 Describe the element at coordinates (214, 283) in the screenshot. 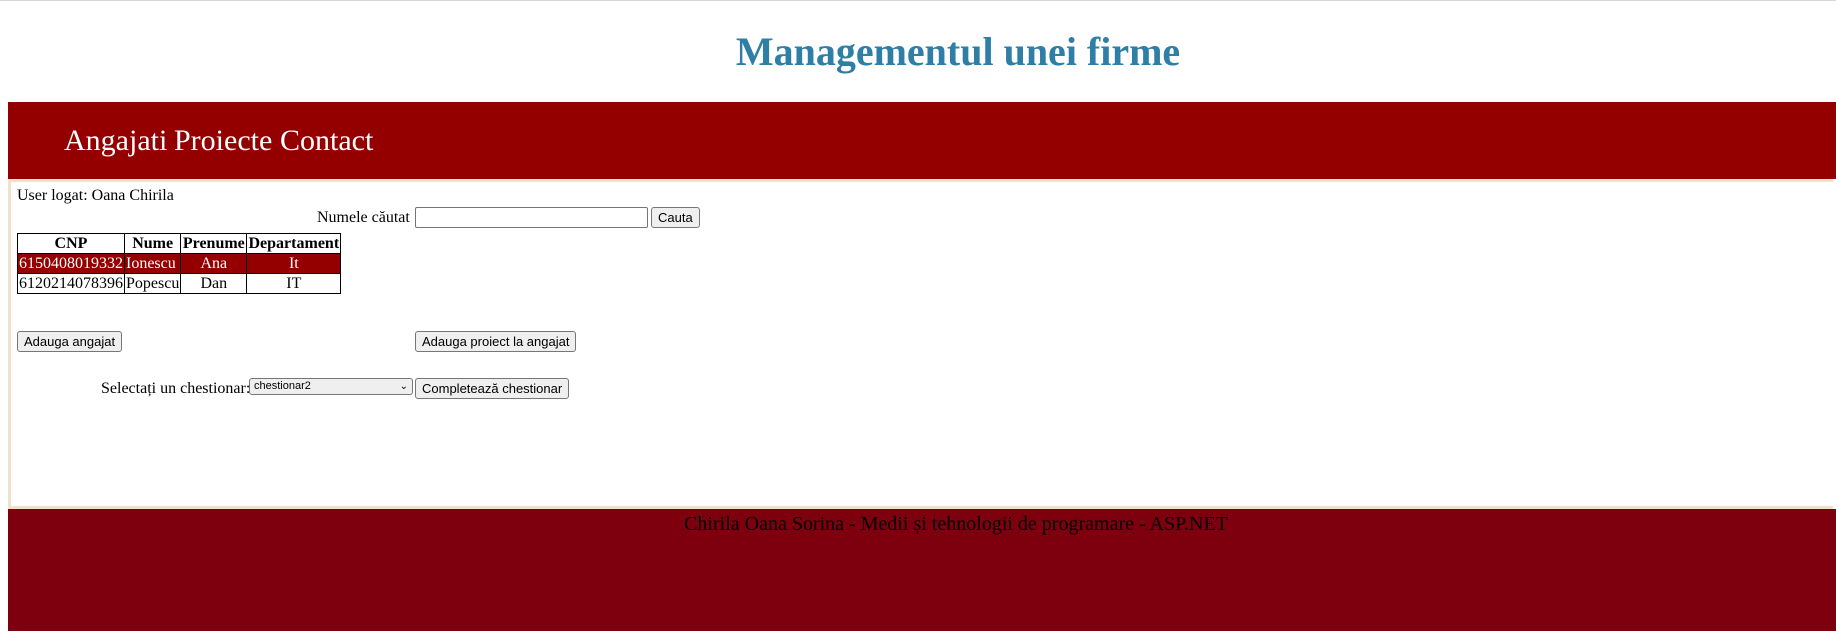

I see `cell-prenume: Dan` at that location.